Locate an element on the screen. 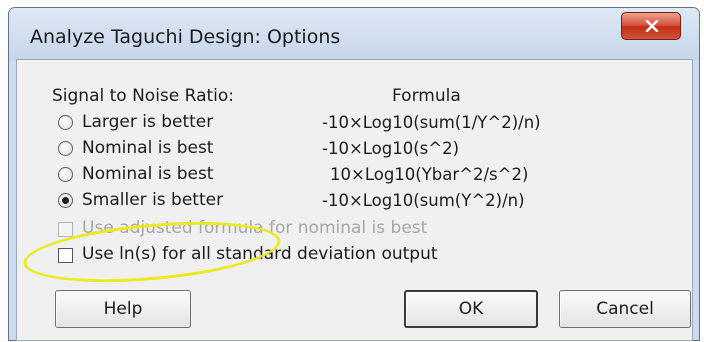 This screenshot has height=342, width=704. sn-ratio-heading: Signal to Noise Ratio: is located at coordinates (143, 96).